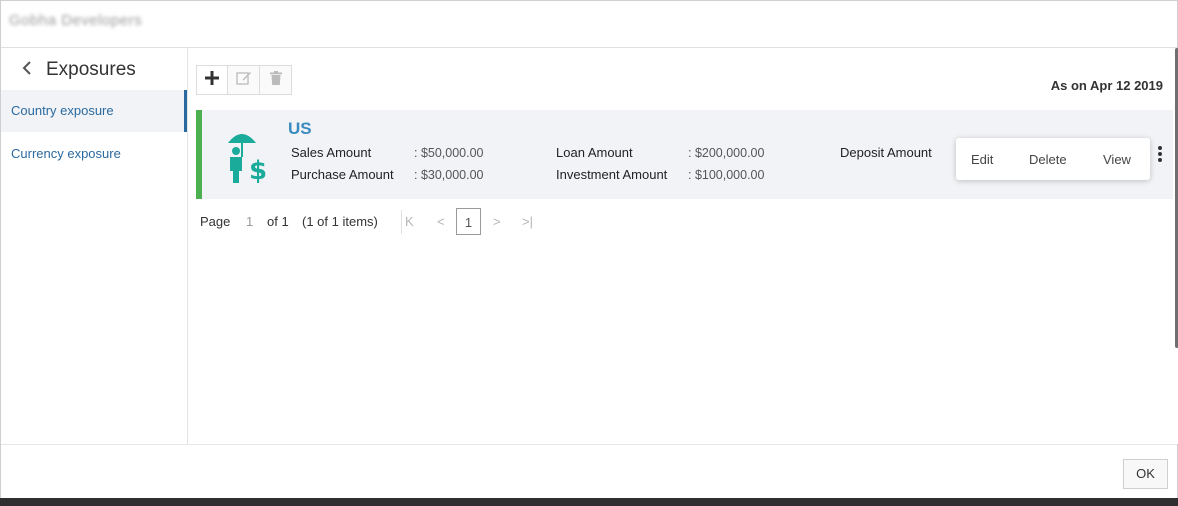 This screenshot has height=506, width=1178. I want to click on last-page-icon: >|, so click(527, 221).